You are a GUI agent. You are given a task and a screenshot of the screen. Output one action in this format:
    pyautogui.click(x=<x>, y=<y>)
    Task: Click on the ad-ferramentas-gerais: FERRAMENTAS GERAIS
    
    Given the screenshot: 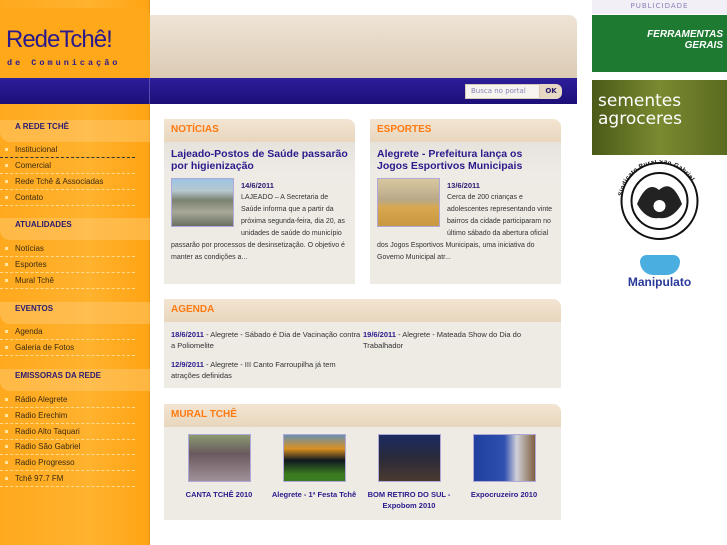 What is the action you would take?
    pyautogui.click(x=659, y=43)
    